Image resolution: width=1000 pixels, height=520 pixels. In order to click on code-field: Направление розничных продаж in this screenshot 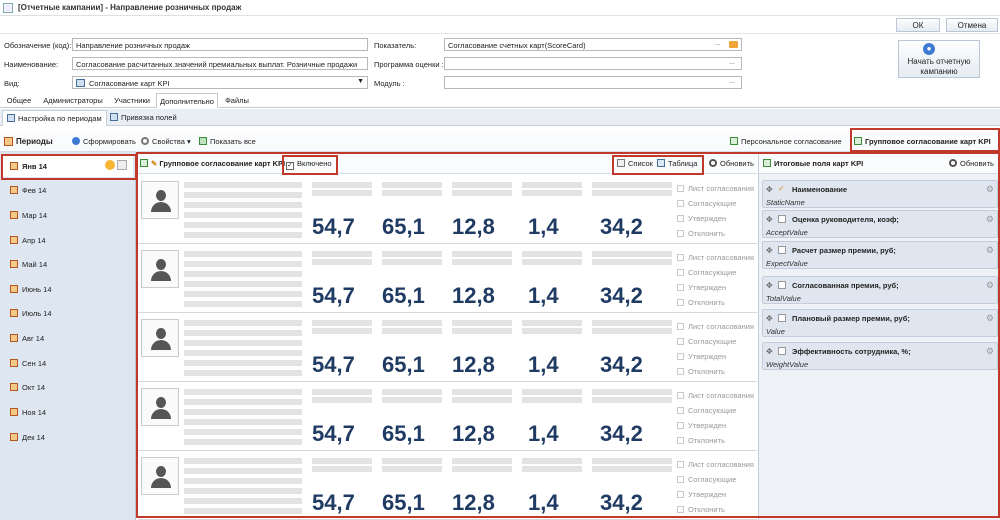, I will do `click(220, 44)`.